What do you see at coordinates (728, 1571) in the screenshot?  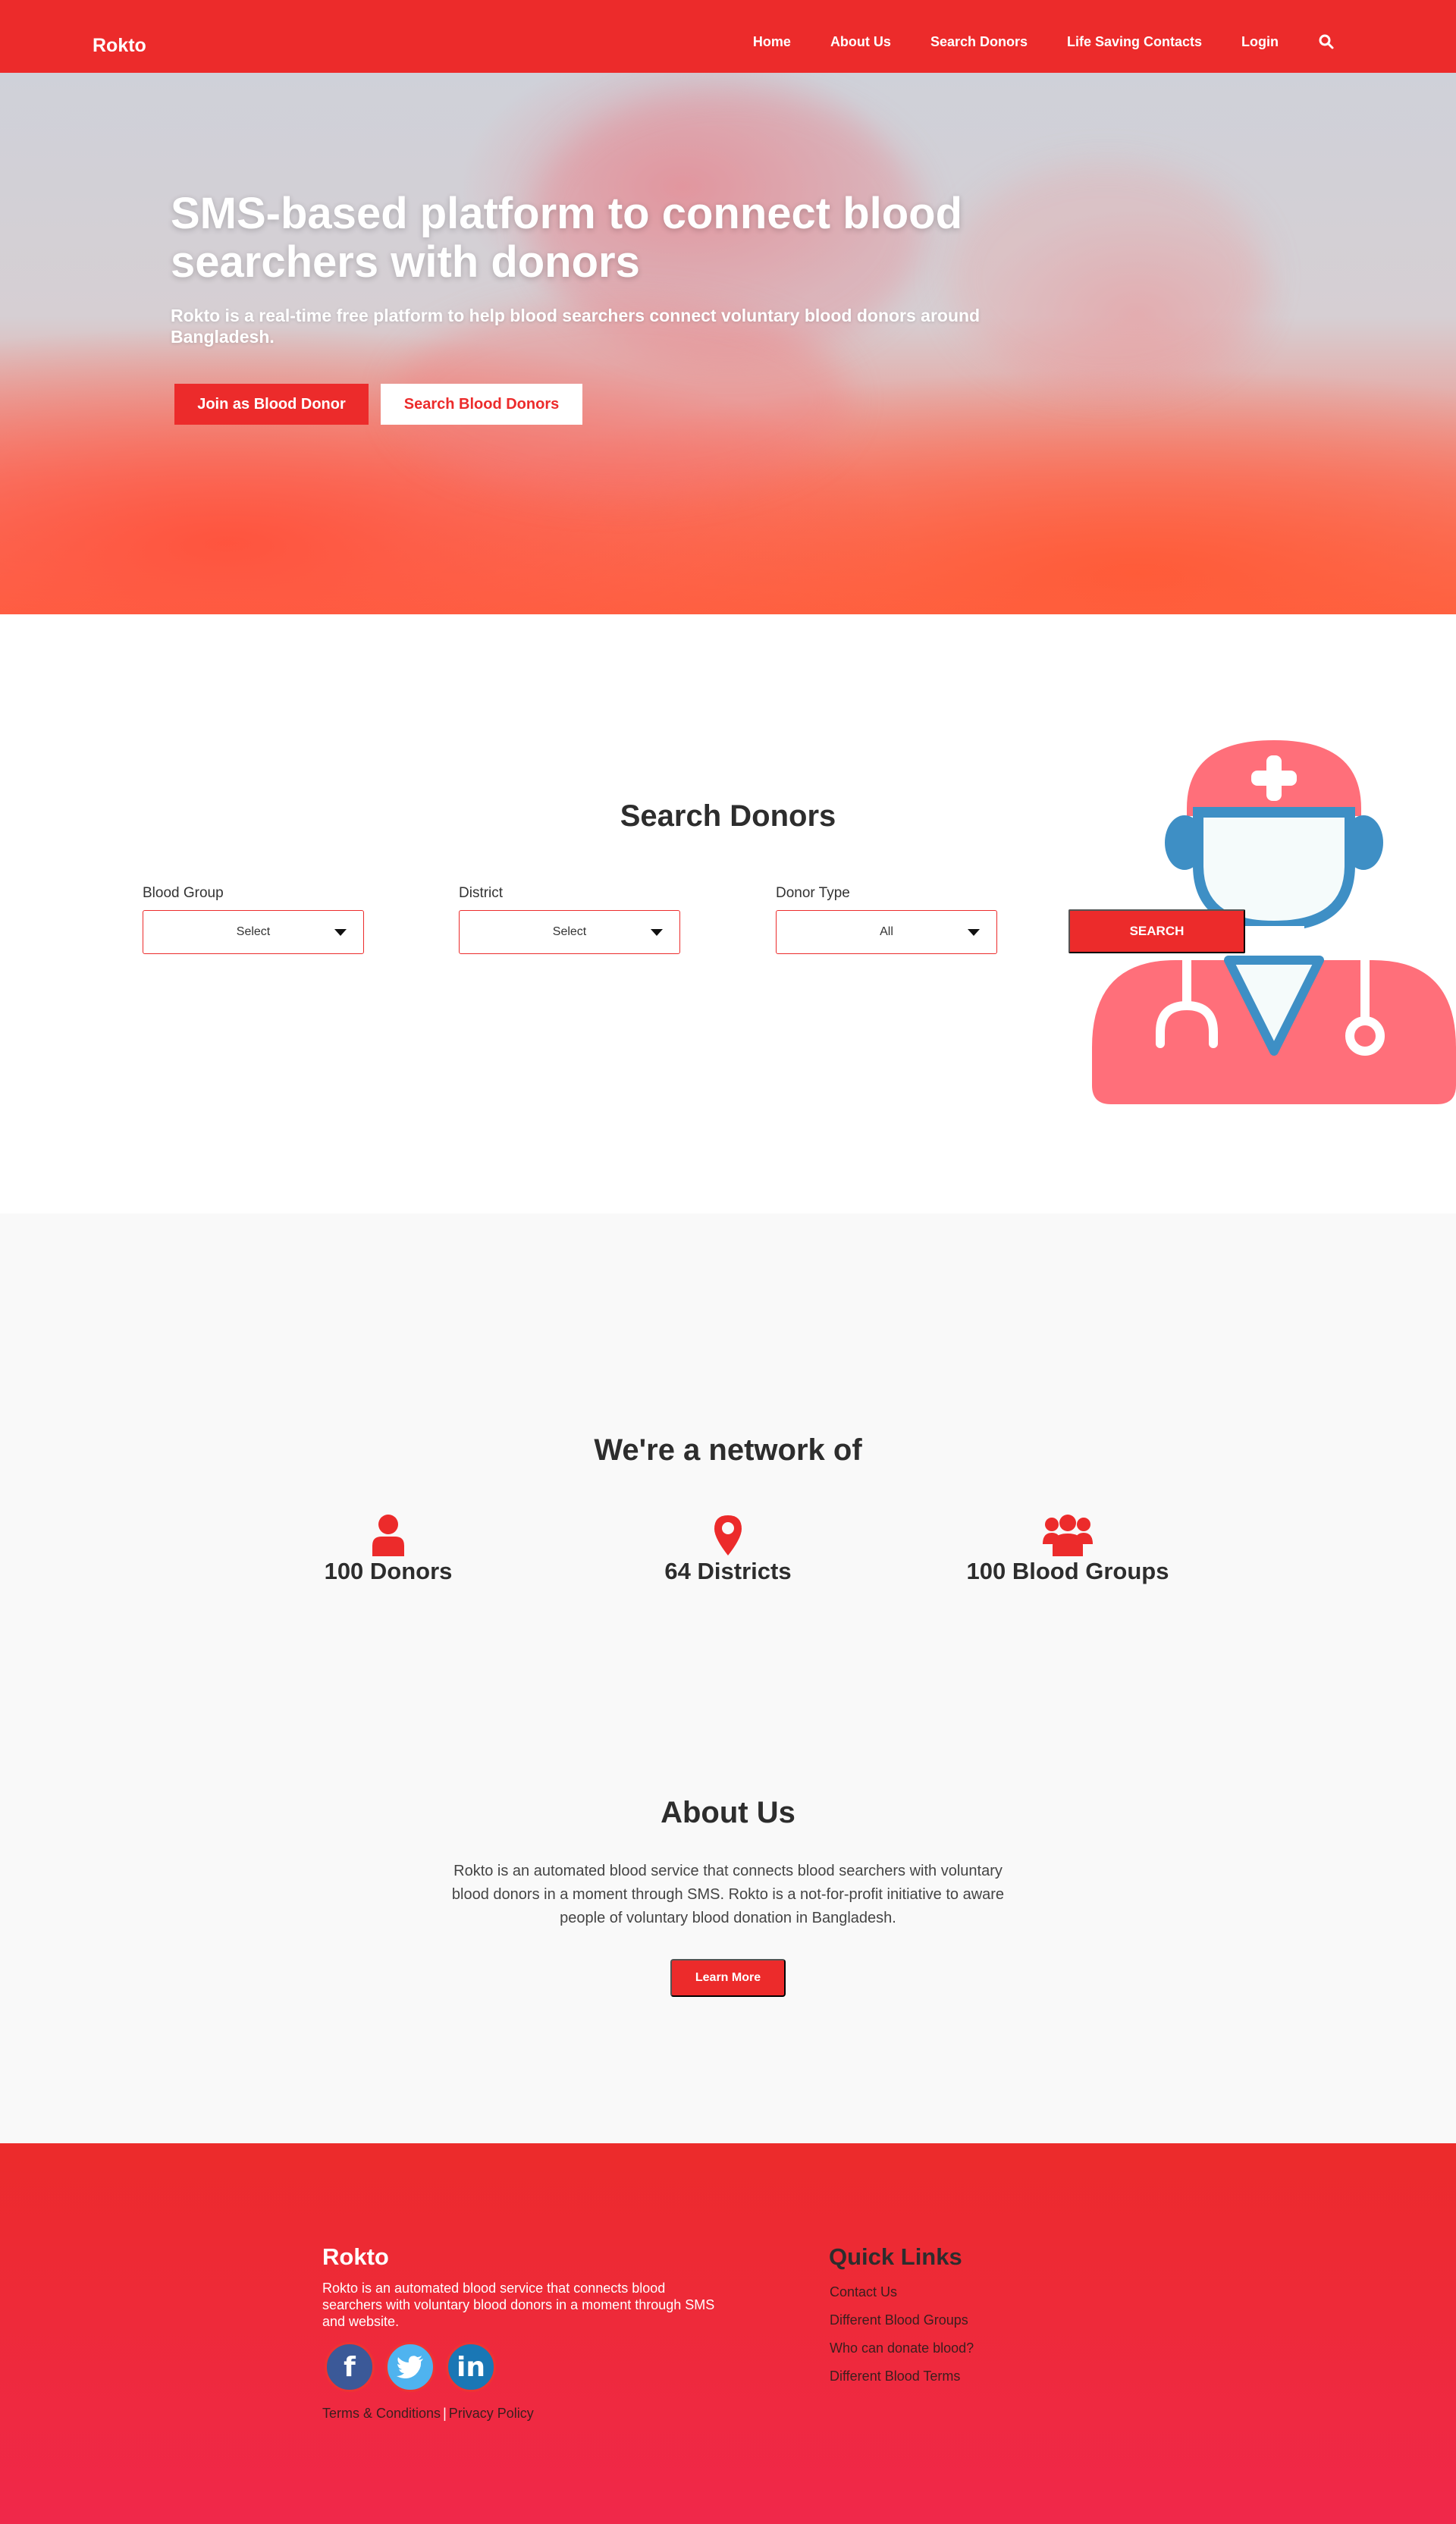 I see `stat-districts-label: 64 Districts` at bounding box center [728, 1571].